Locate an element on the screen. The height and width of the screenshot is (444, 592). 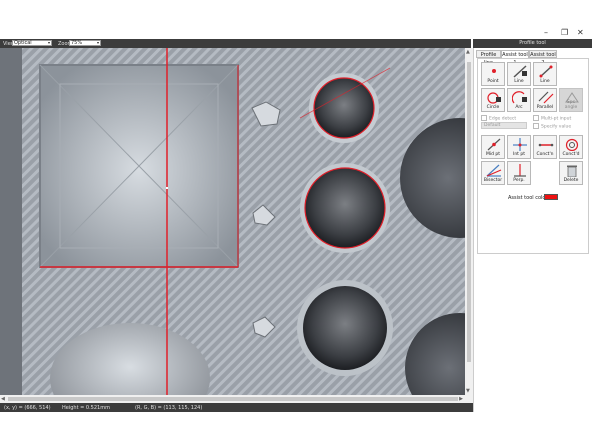
zoom-select: 75% ▾ is located at coordinates (85, 43).